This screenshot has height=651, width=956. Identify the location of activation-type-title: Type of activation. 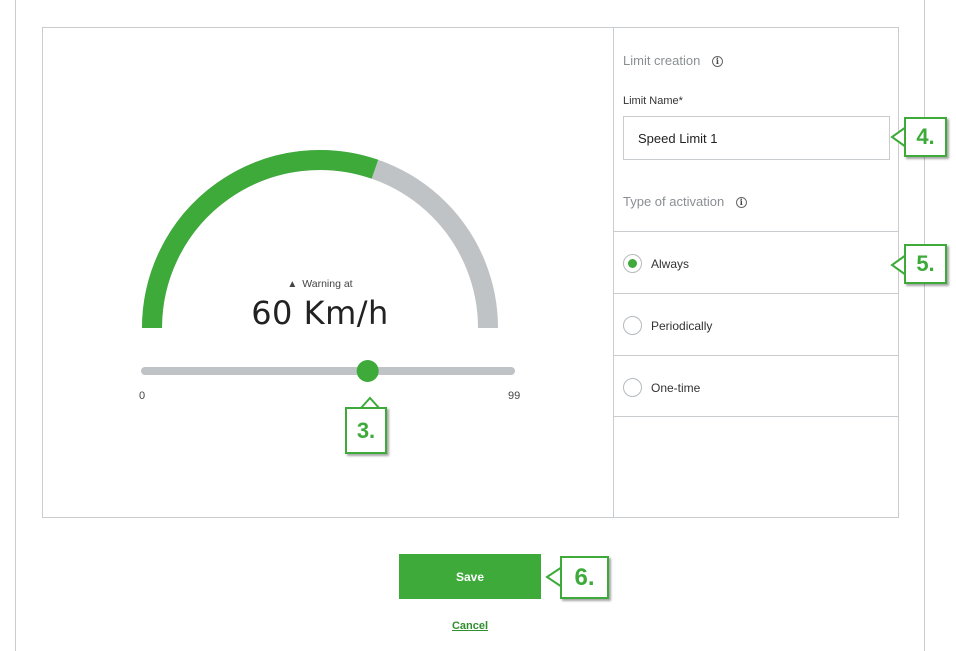
(674, 201).